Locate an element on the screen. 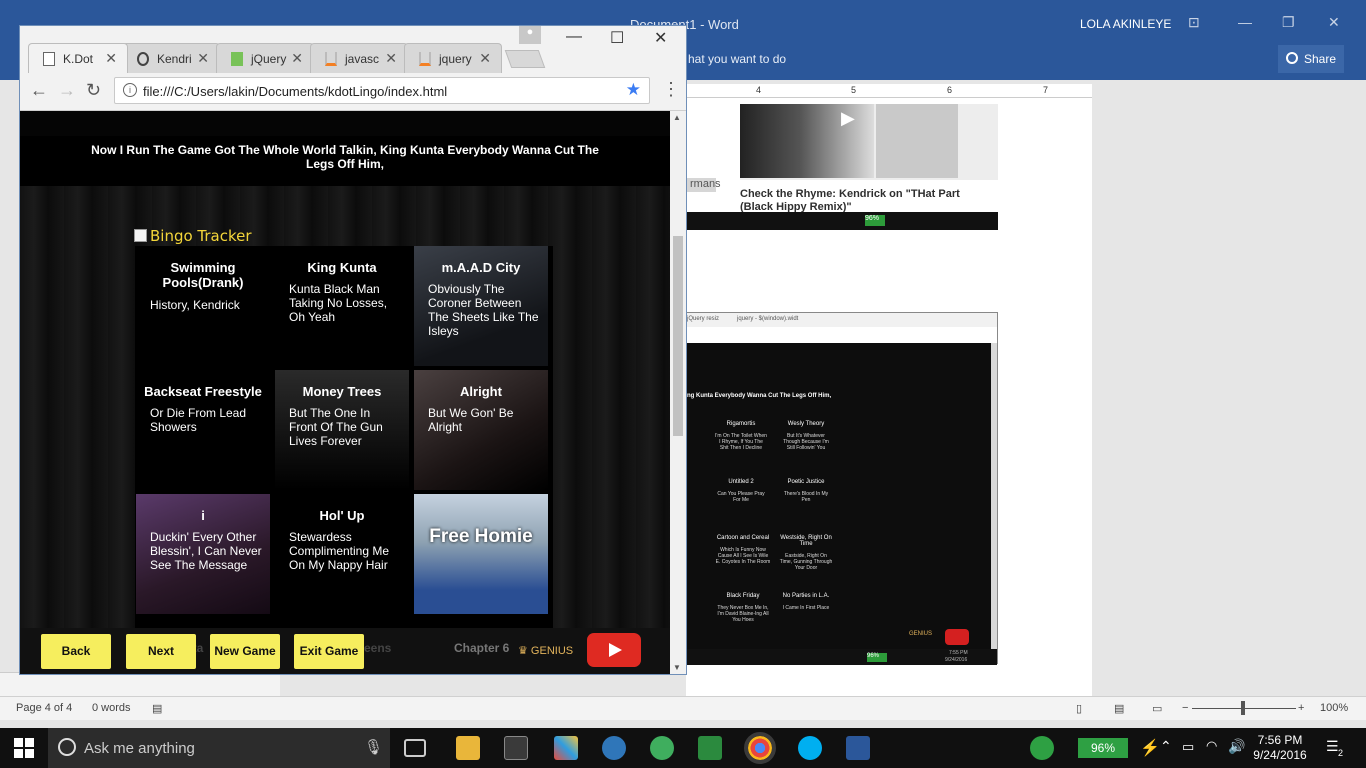 Image resolution: width=1366 pixels, height=768 pixels. read-mode-icon: ▯ is located at coordinates (1079, 708).